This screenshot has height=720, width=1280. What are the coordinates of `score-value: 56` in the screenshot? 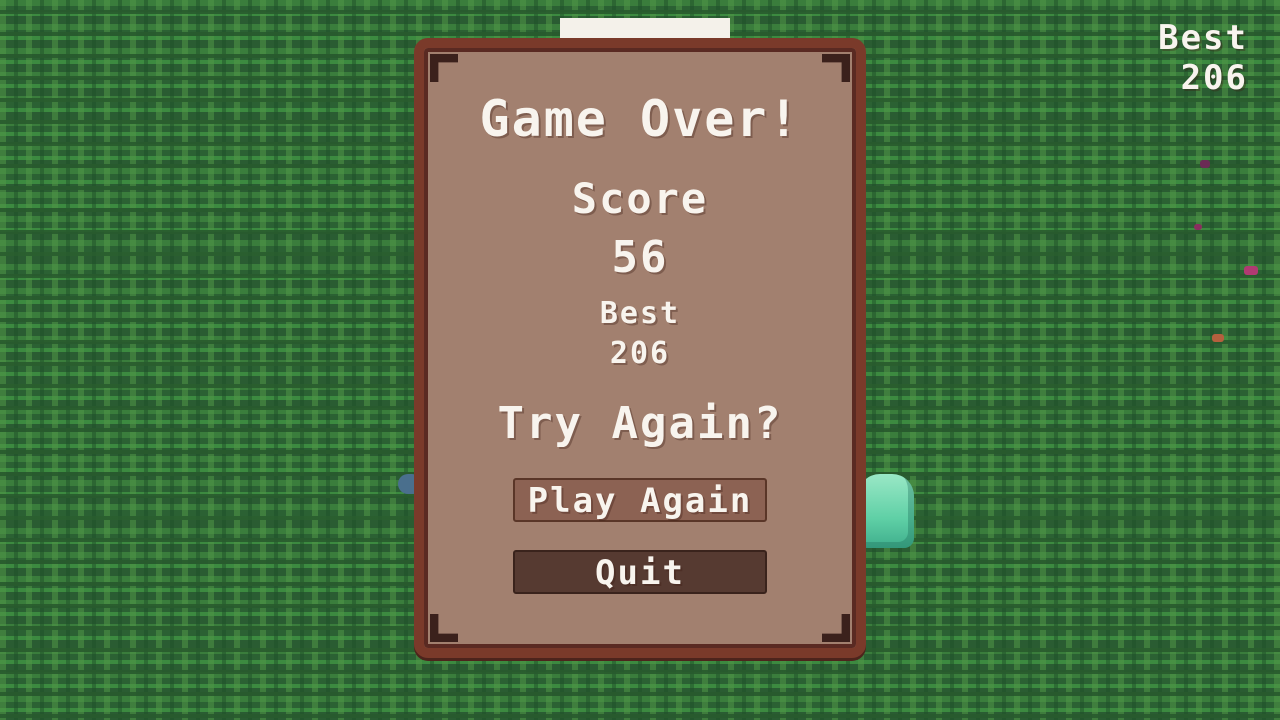 It's located at (640, 257).